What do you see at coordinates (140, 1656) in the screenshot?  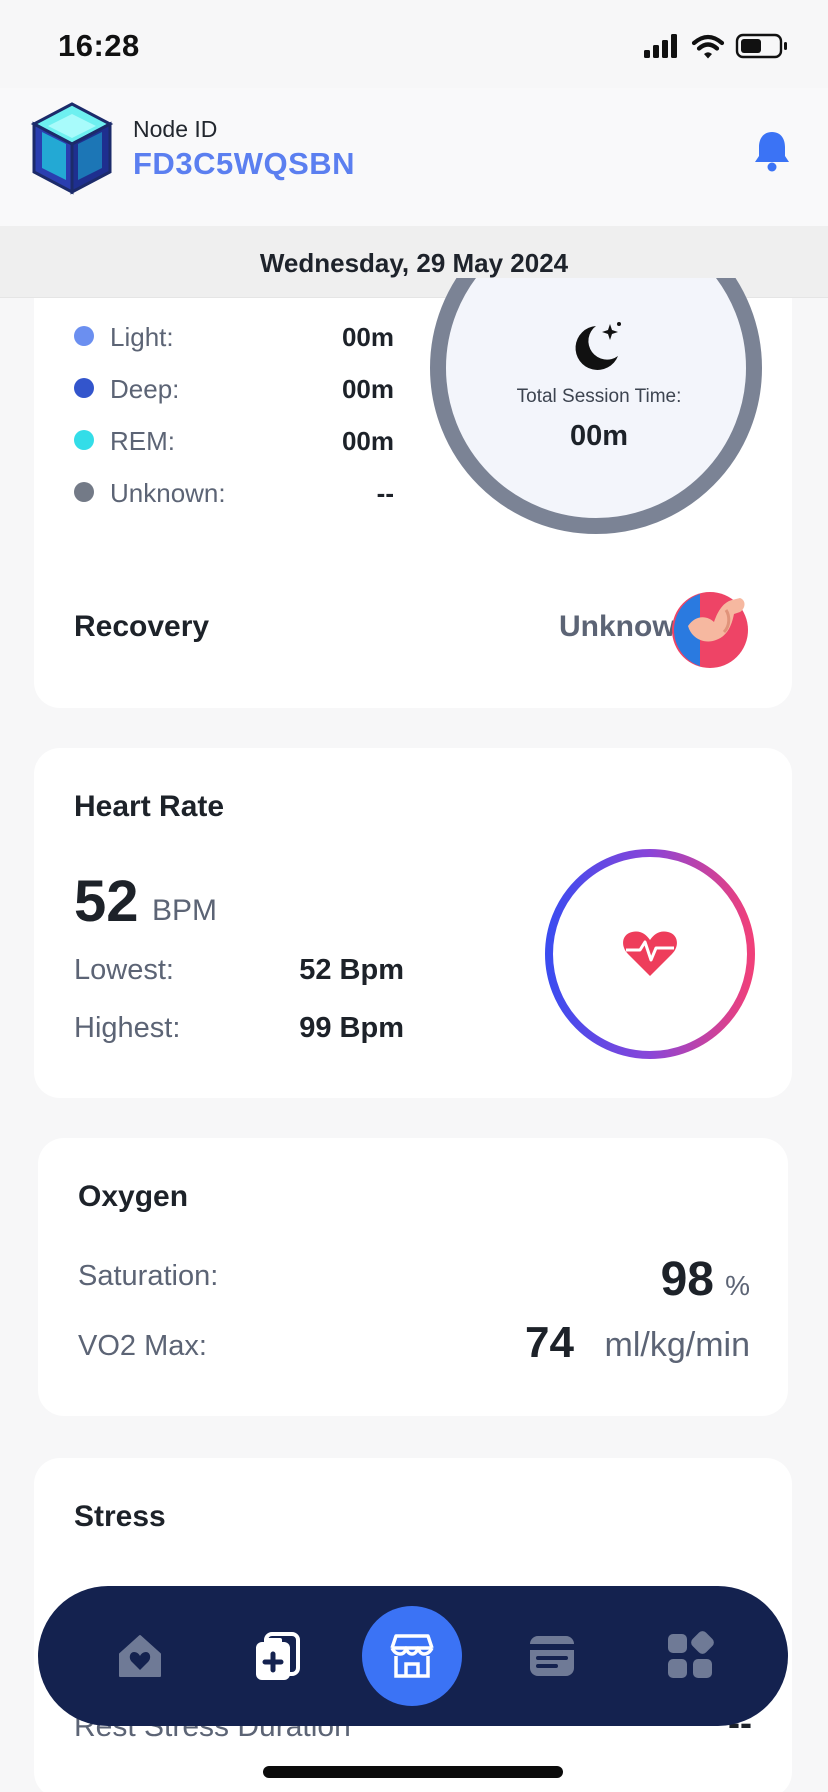 I see `home-icon` at bounding box center [140, 1656].